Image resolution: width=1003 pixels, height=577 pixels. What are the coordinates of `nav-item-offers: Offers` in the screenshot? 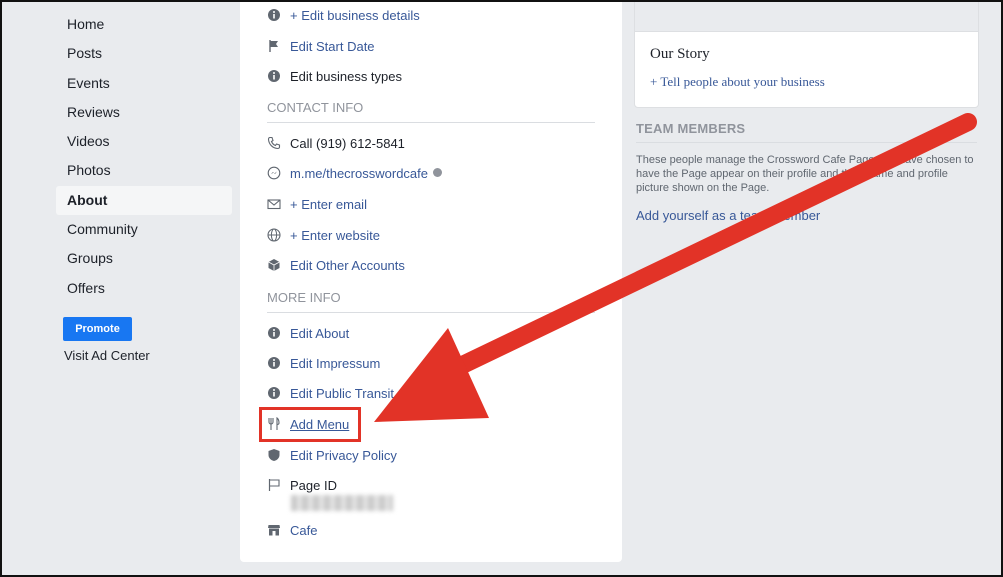 It's located at (144, 288).